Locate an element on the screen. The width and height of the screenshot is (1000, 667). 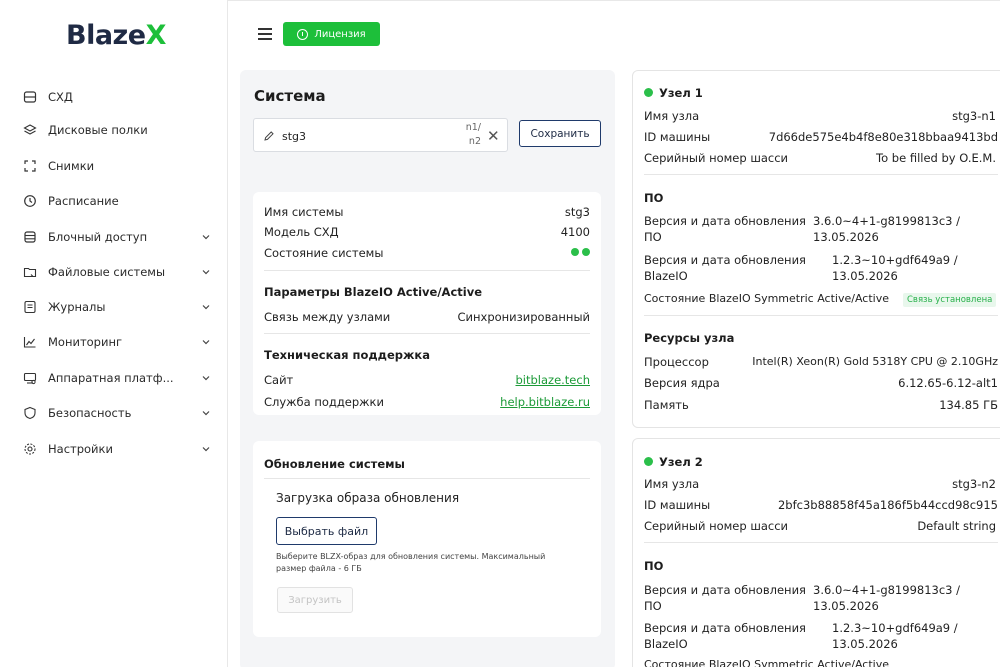
node1-memory-label: Память is located at coordinates (666, 405).